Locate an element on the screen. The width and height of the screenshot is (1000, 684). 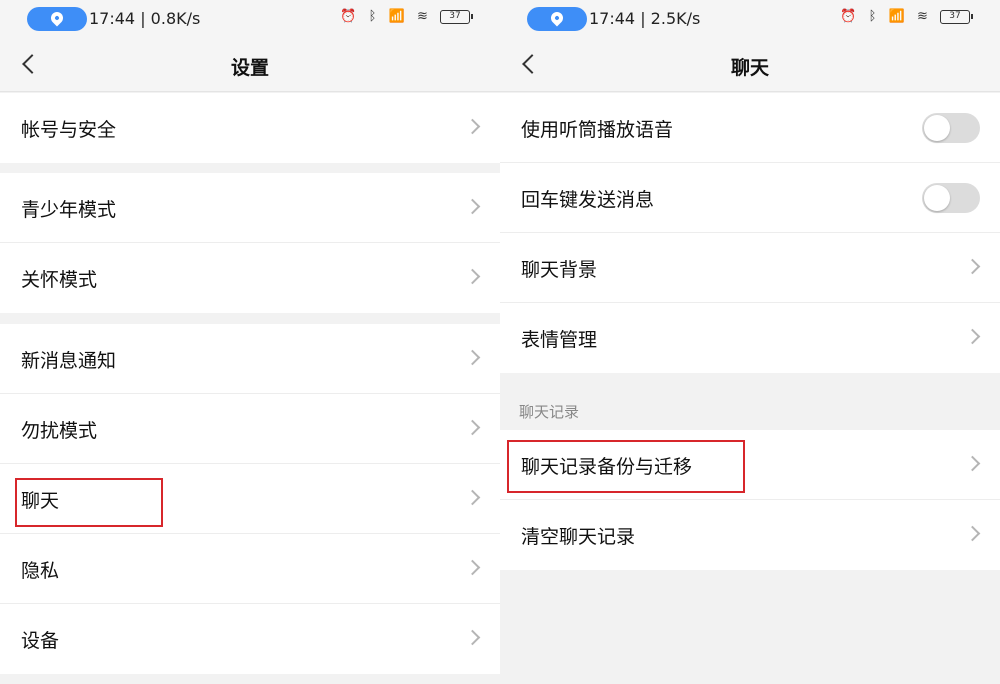
chat-history-group: 聊天记录备份与迁移 清空聊天记录 is located at coordinates (750, 500).